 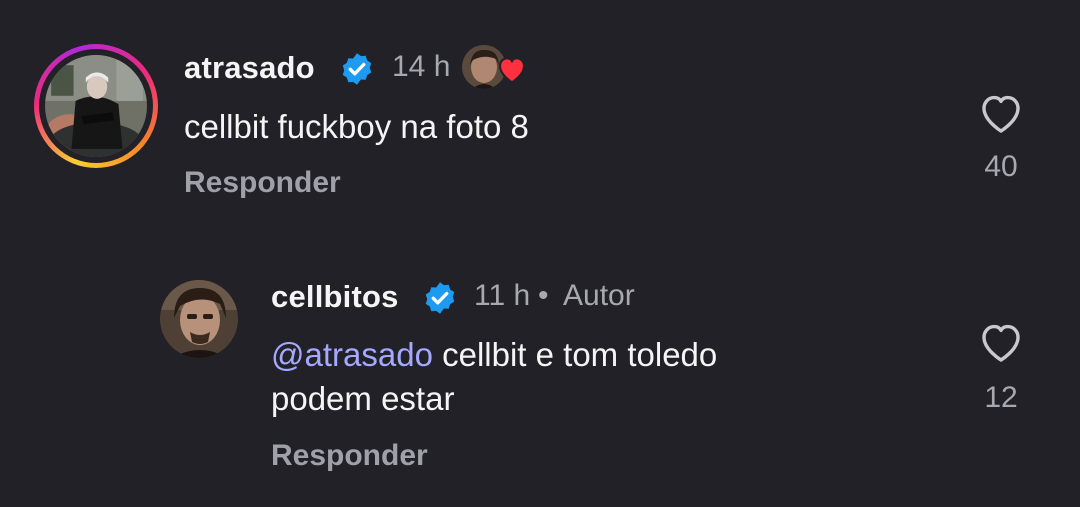 I want to click on avatar-cellbitos, so click(x=199, y=319).